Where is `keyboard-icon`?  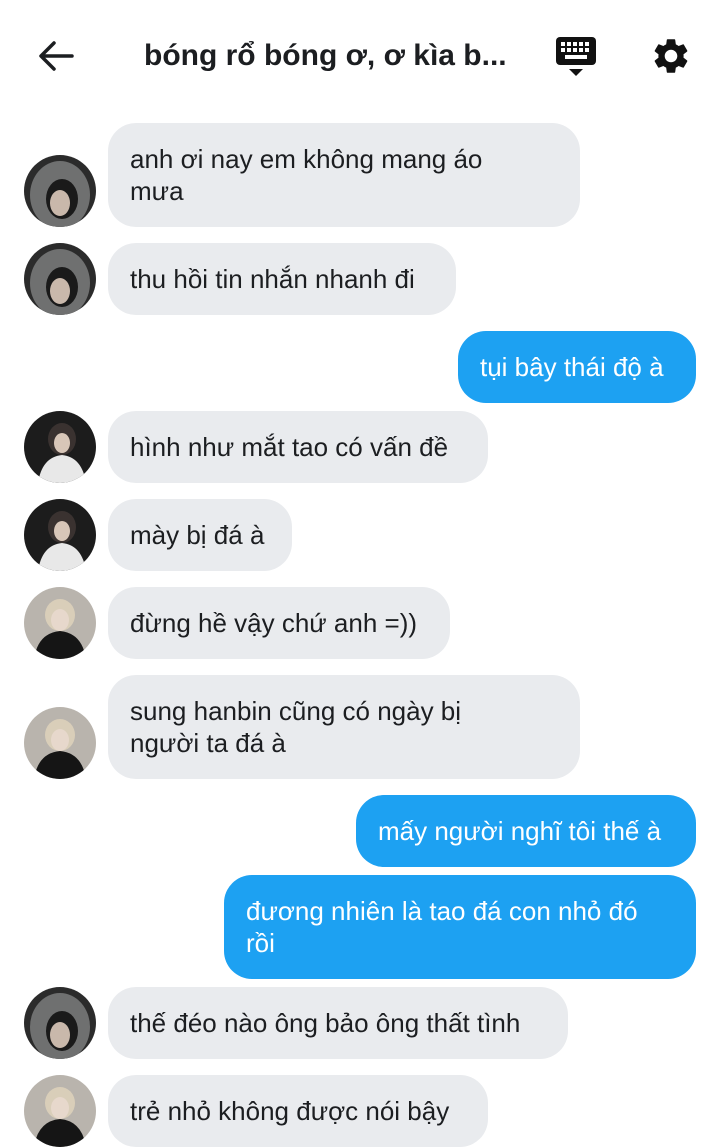
keyboard-icon is located at coordinates (576, 56).